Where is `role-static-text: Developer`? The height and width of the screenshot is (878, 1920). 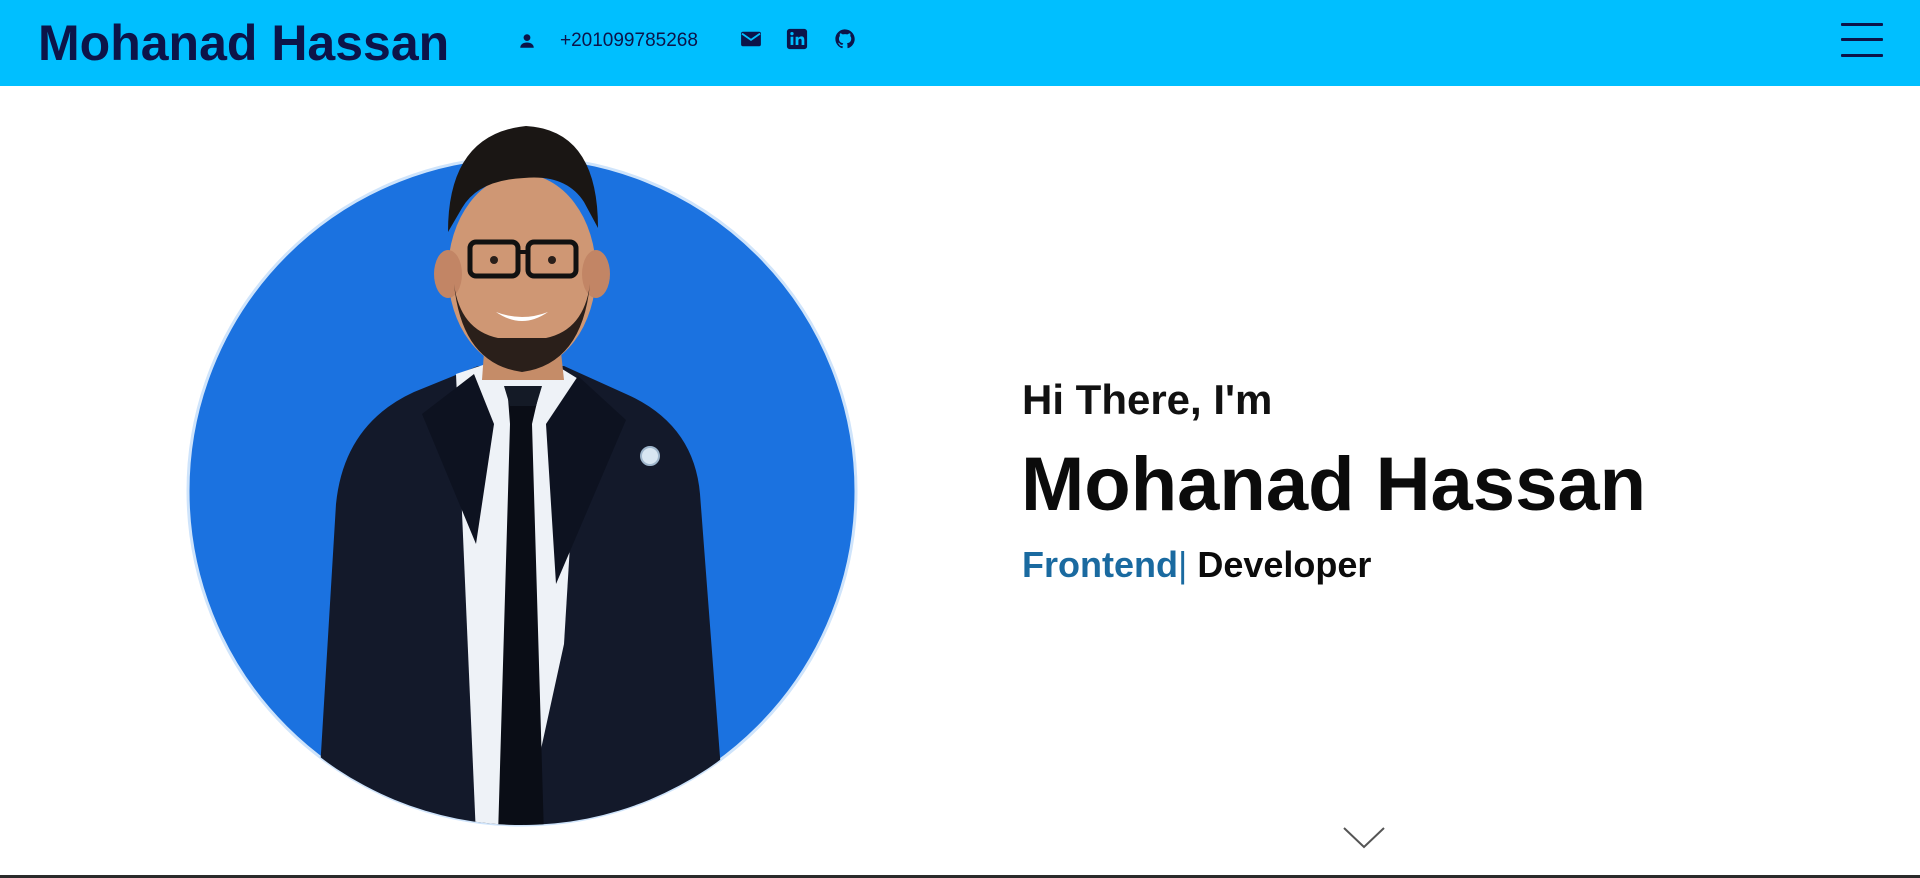 role-static-text: Developer is located at coordinates (1279, 564).